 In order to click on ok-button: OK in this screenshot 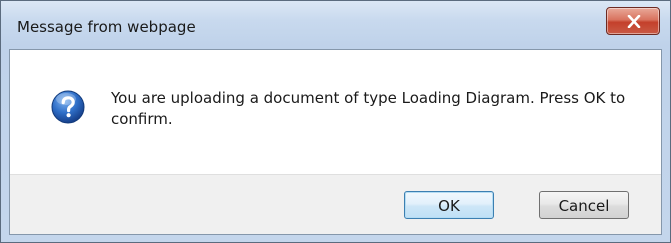, I will do `click(449, 205)`.